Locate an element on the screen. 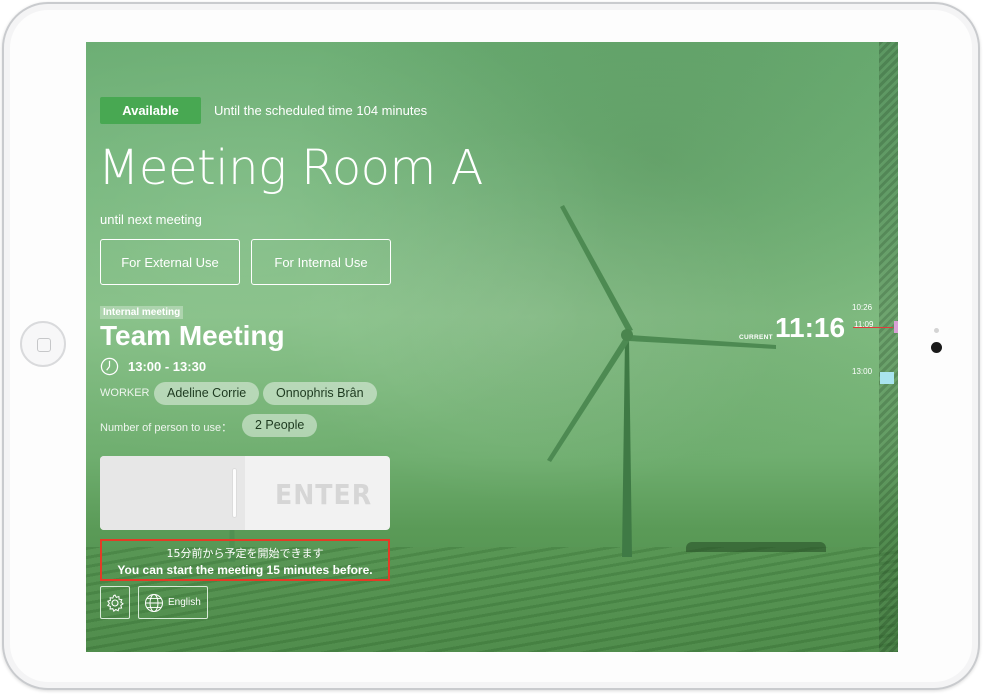  globe-icon is located at coordinates (154, 602).